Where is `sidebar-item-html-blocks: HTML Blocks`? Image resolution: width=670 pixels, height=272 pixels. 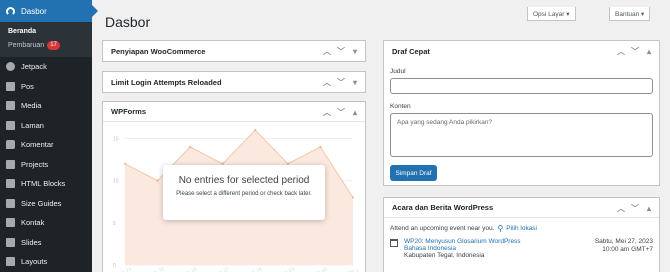 sidebar-item-html-blocks: HTML Blocks is located at coordinates (46, 184).